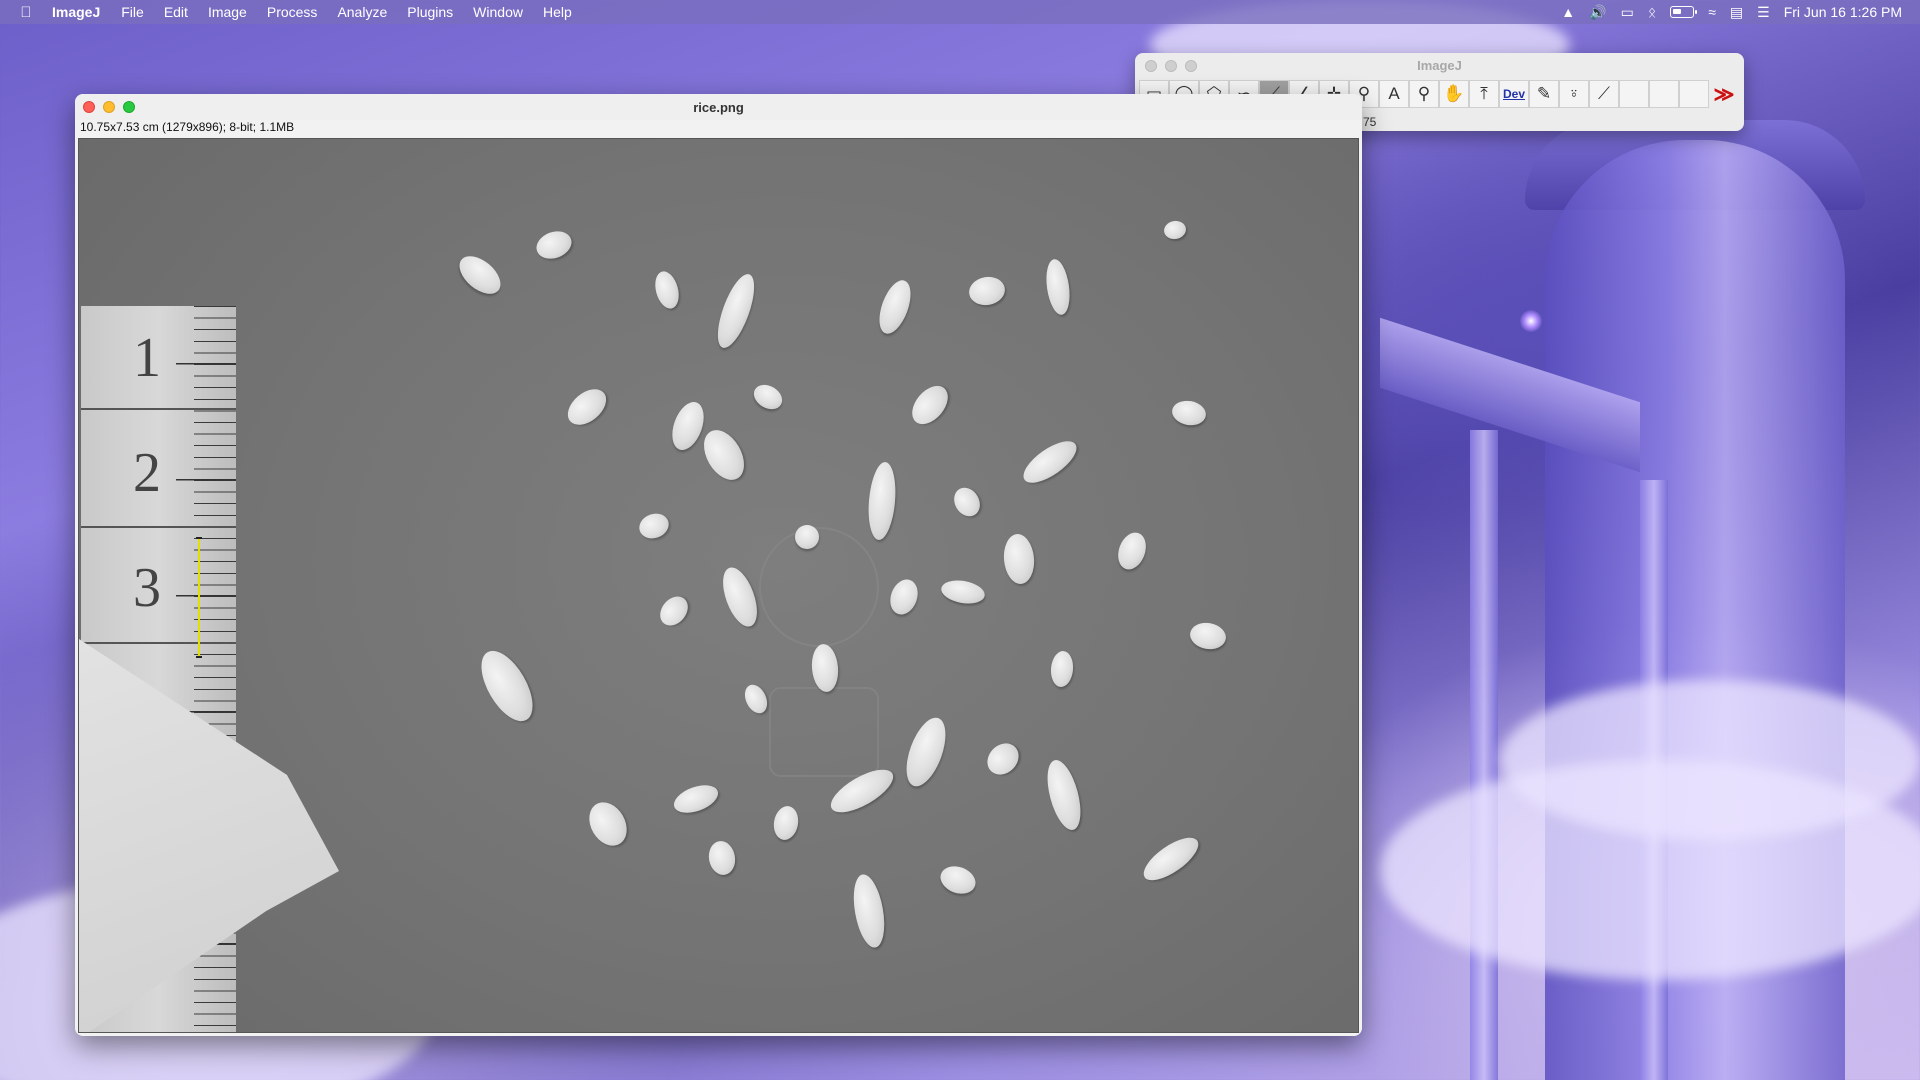 The width and height of the screenshot is (1920, 1080). I want to click on keyboard-icon: ▤, so click(1736, 12).